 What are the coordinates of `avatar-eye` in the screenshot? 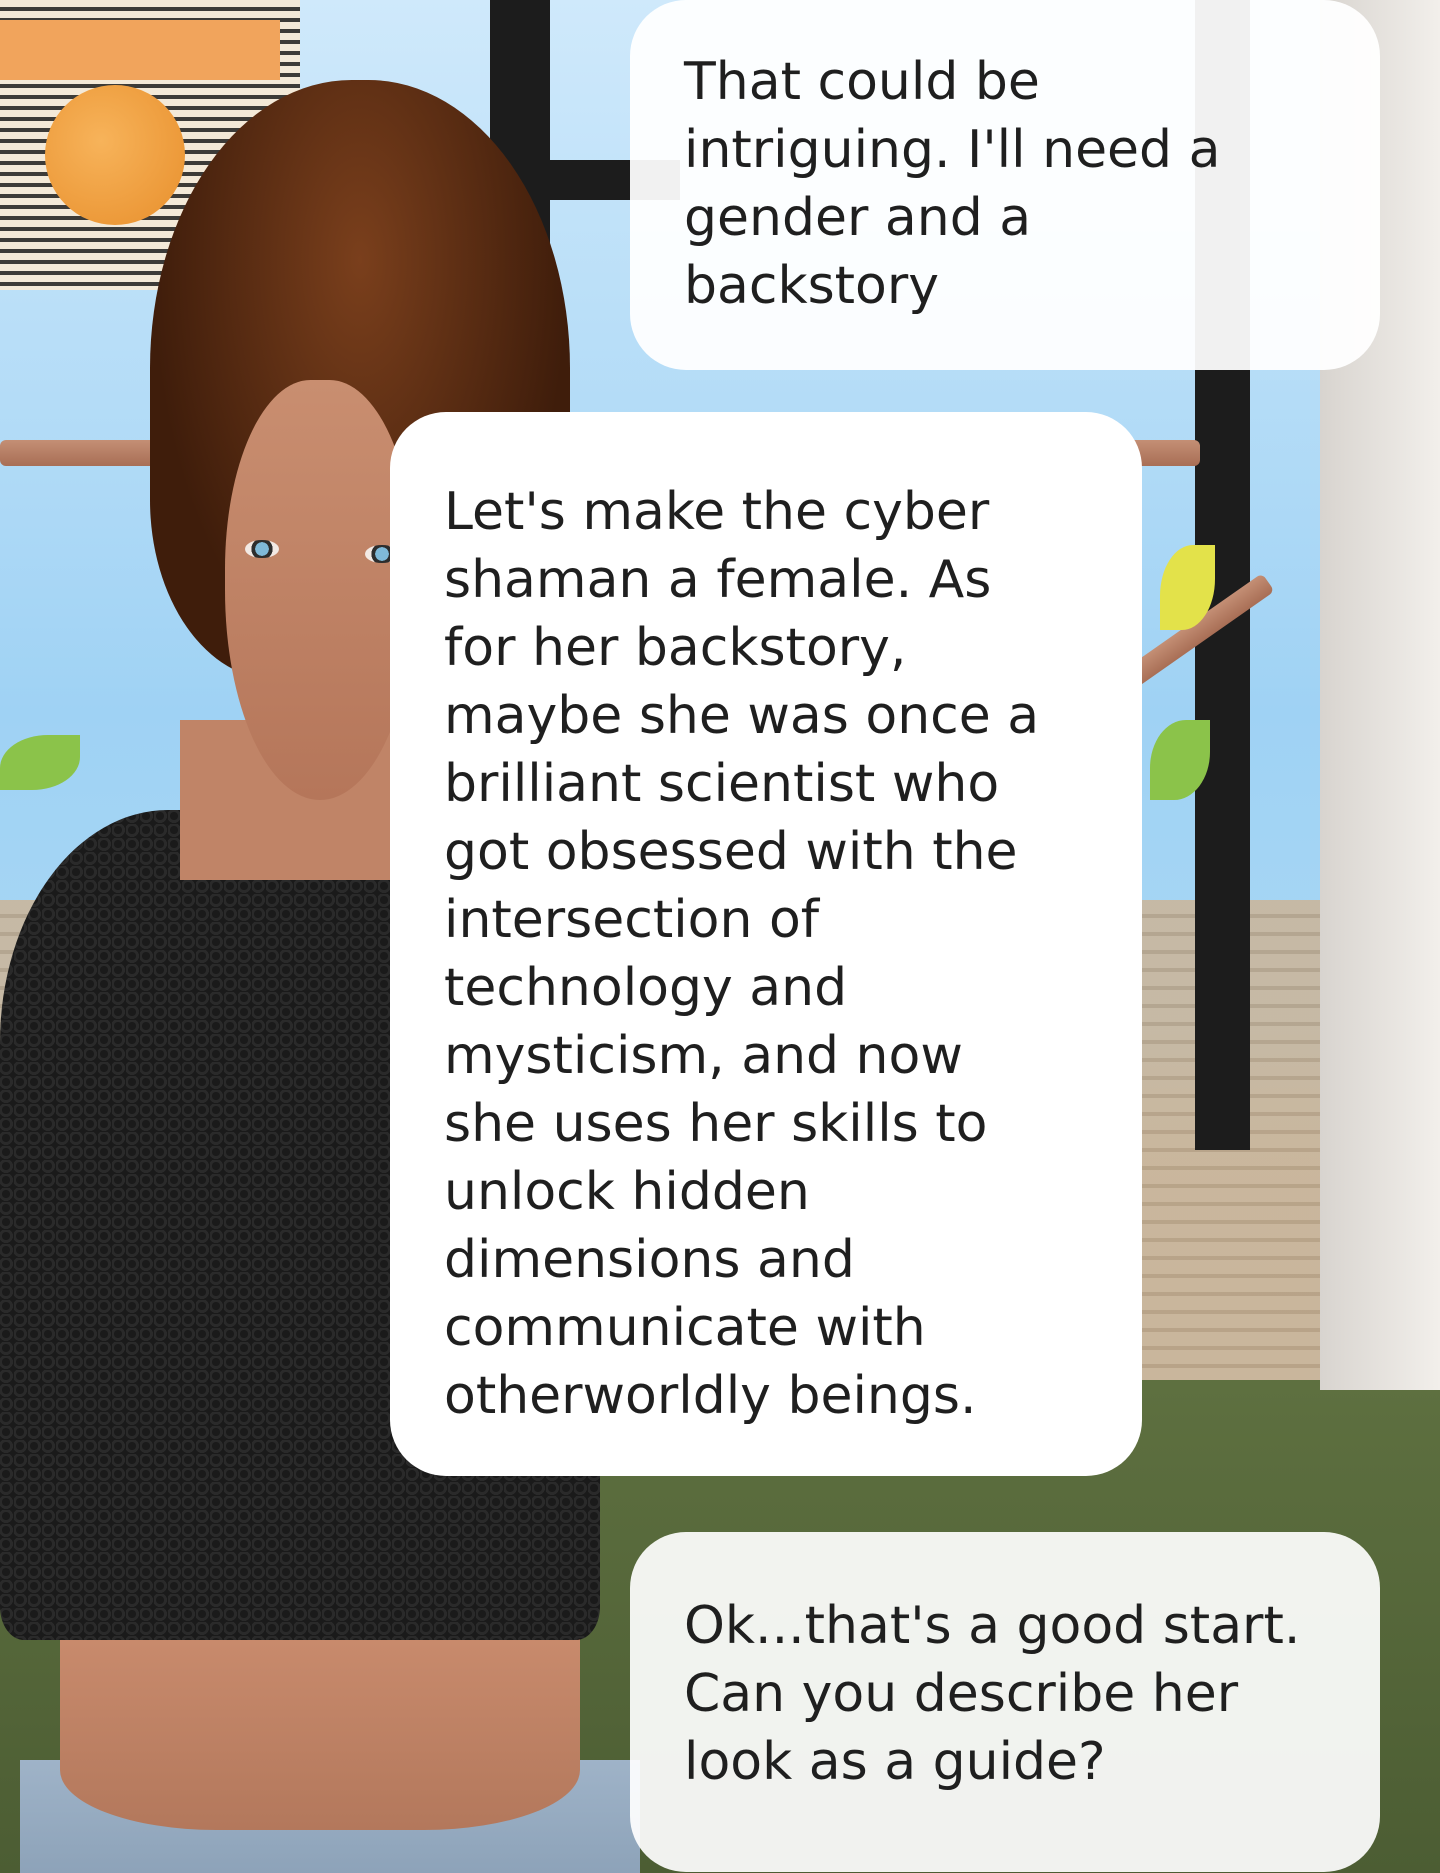 It's located at (262, 549).